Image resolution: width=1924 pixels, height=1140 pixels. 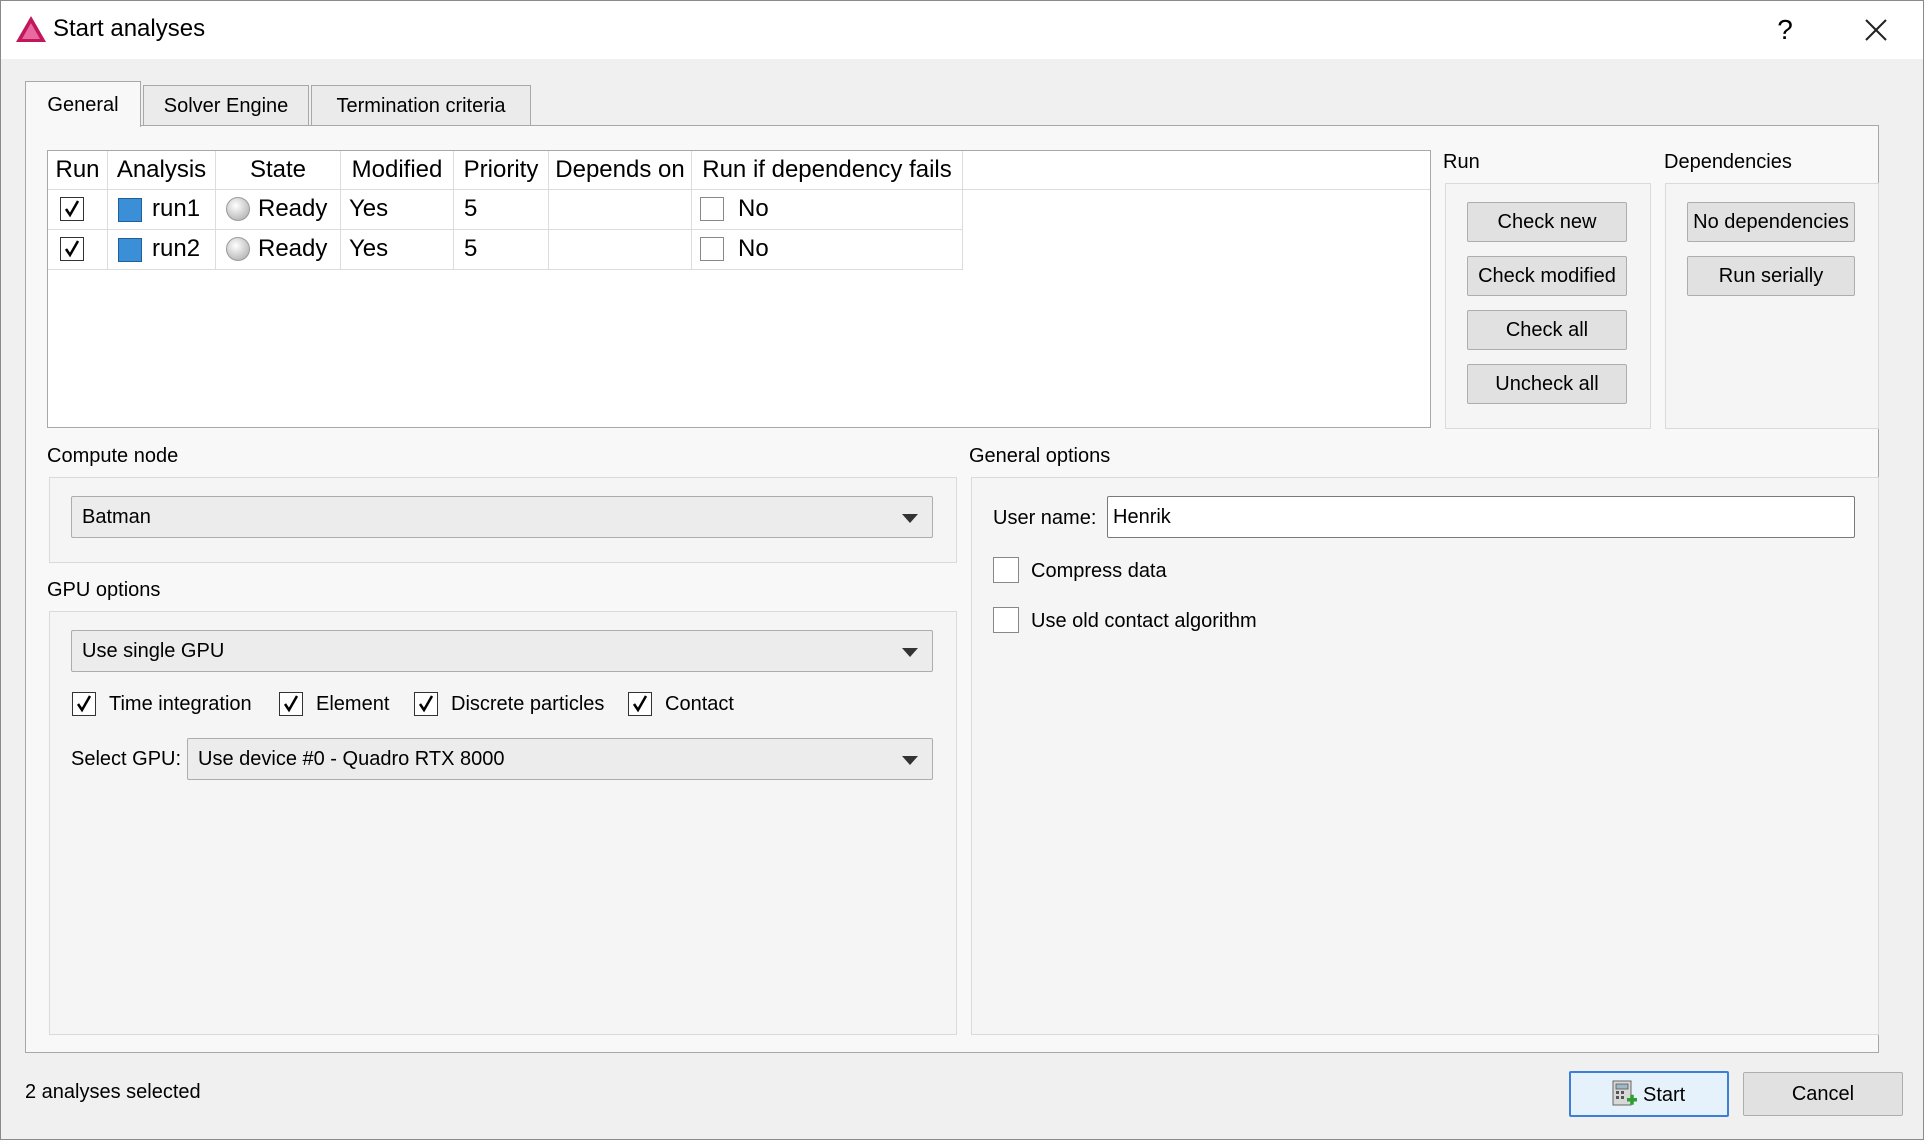 I want to click on app-triangle-icon, so click(x=31, y=29).